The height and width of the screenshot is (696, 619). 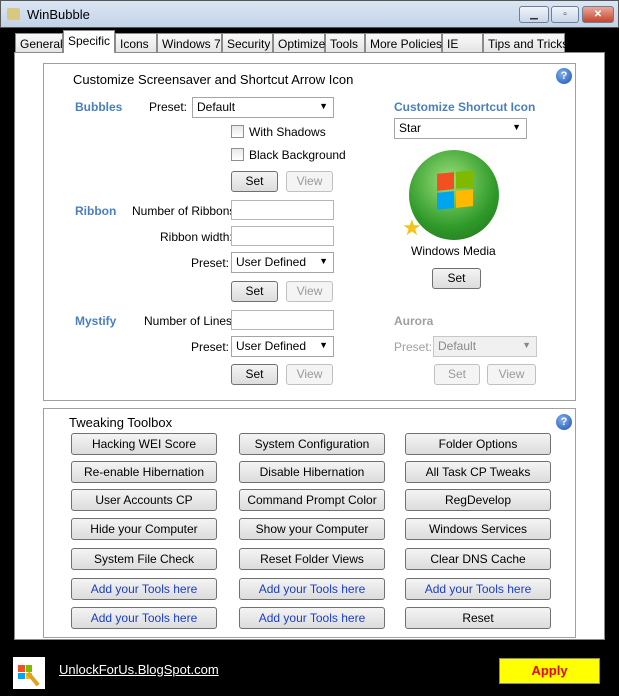 I want to click on black-background-checkbox, so click(x=237, y=154).